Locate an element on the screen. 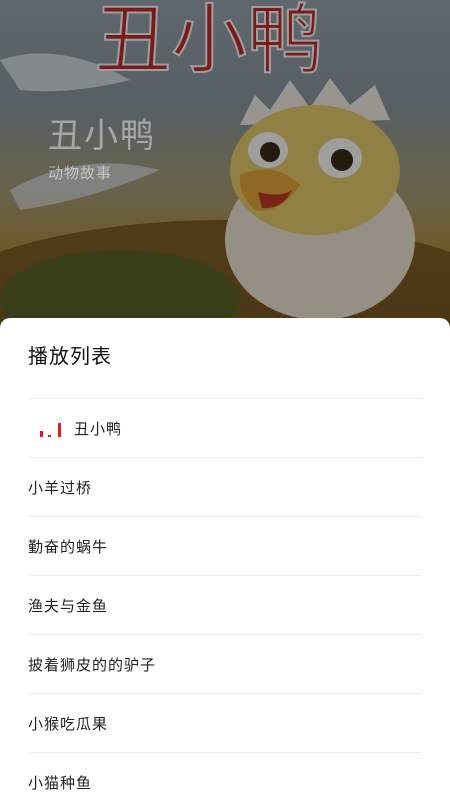  playlist-item-label: 渔夫与金鱼 is located at coordinates (68, 605).